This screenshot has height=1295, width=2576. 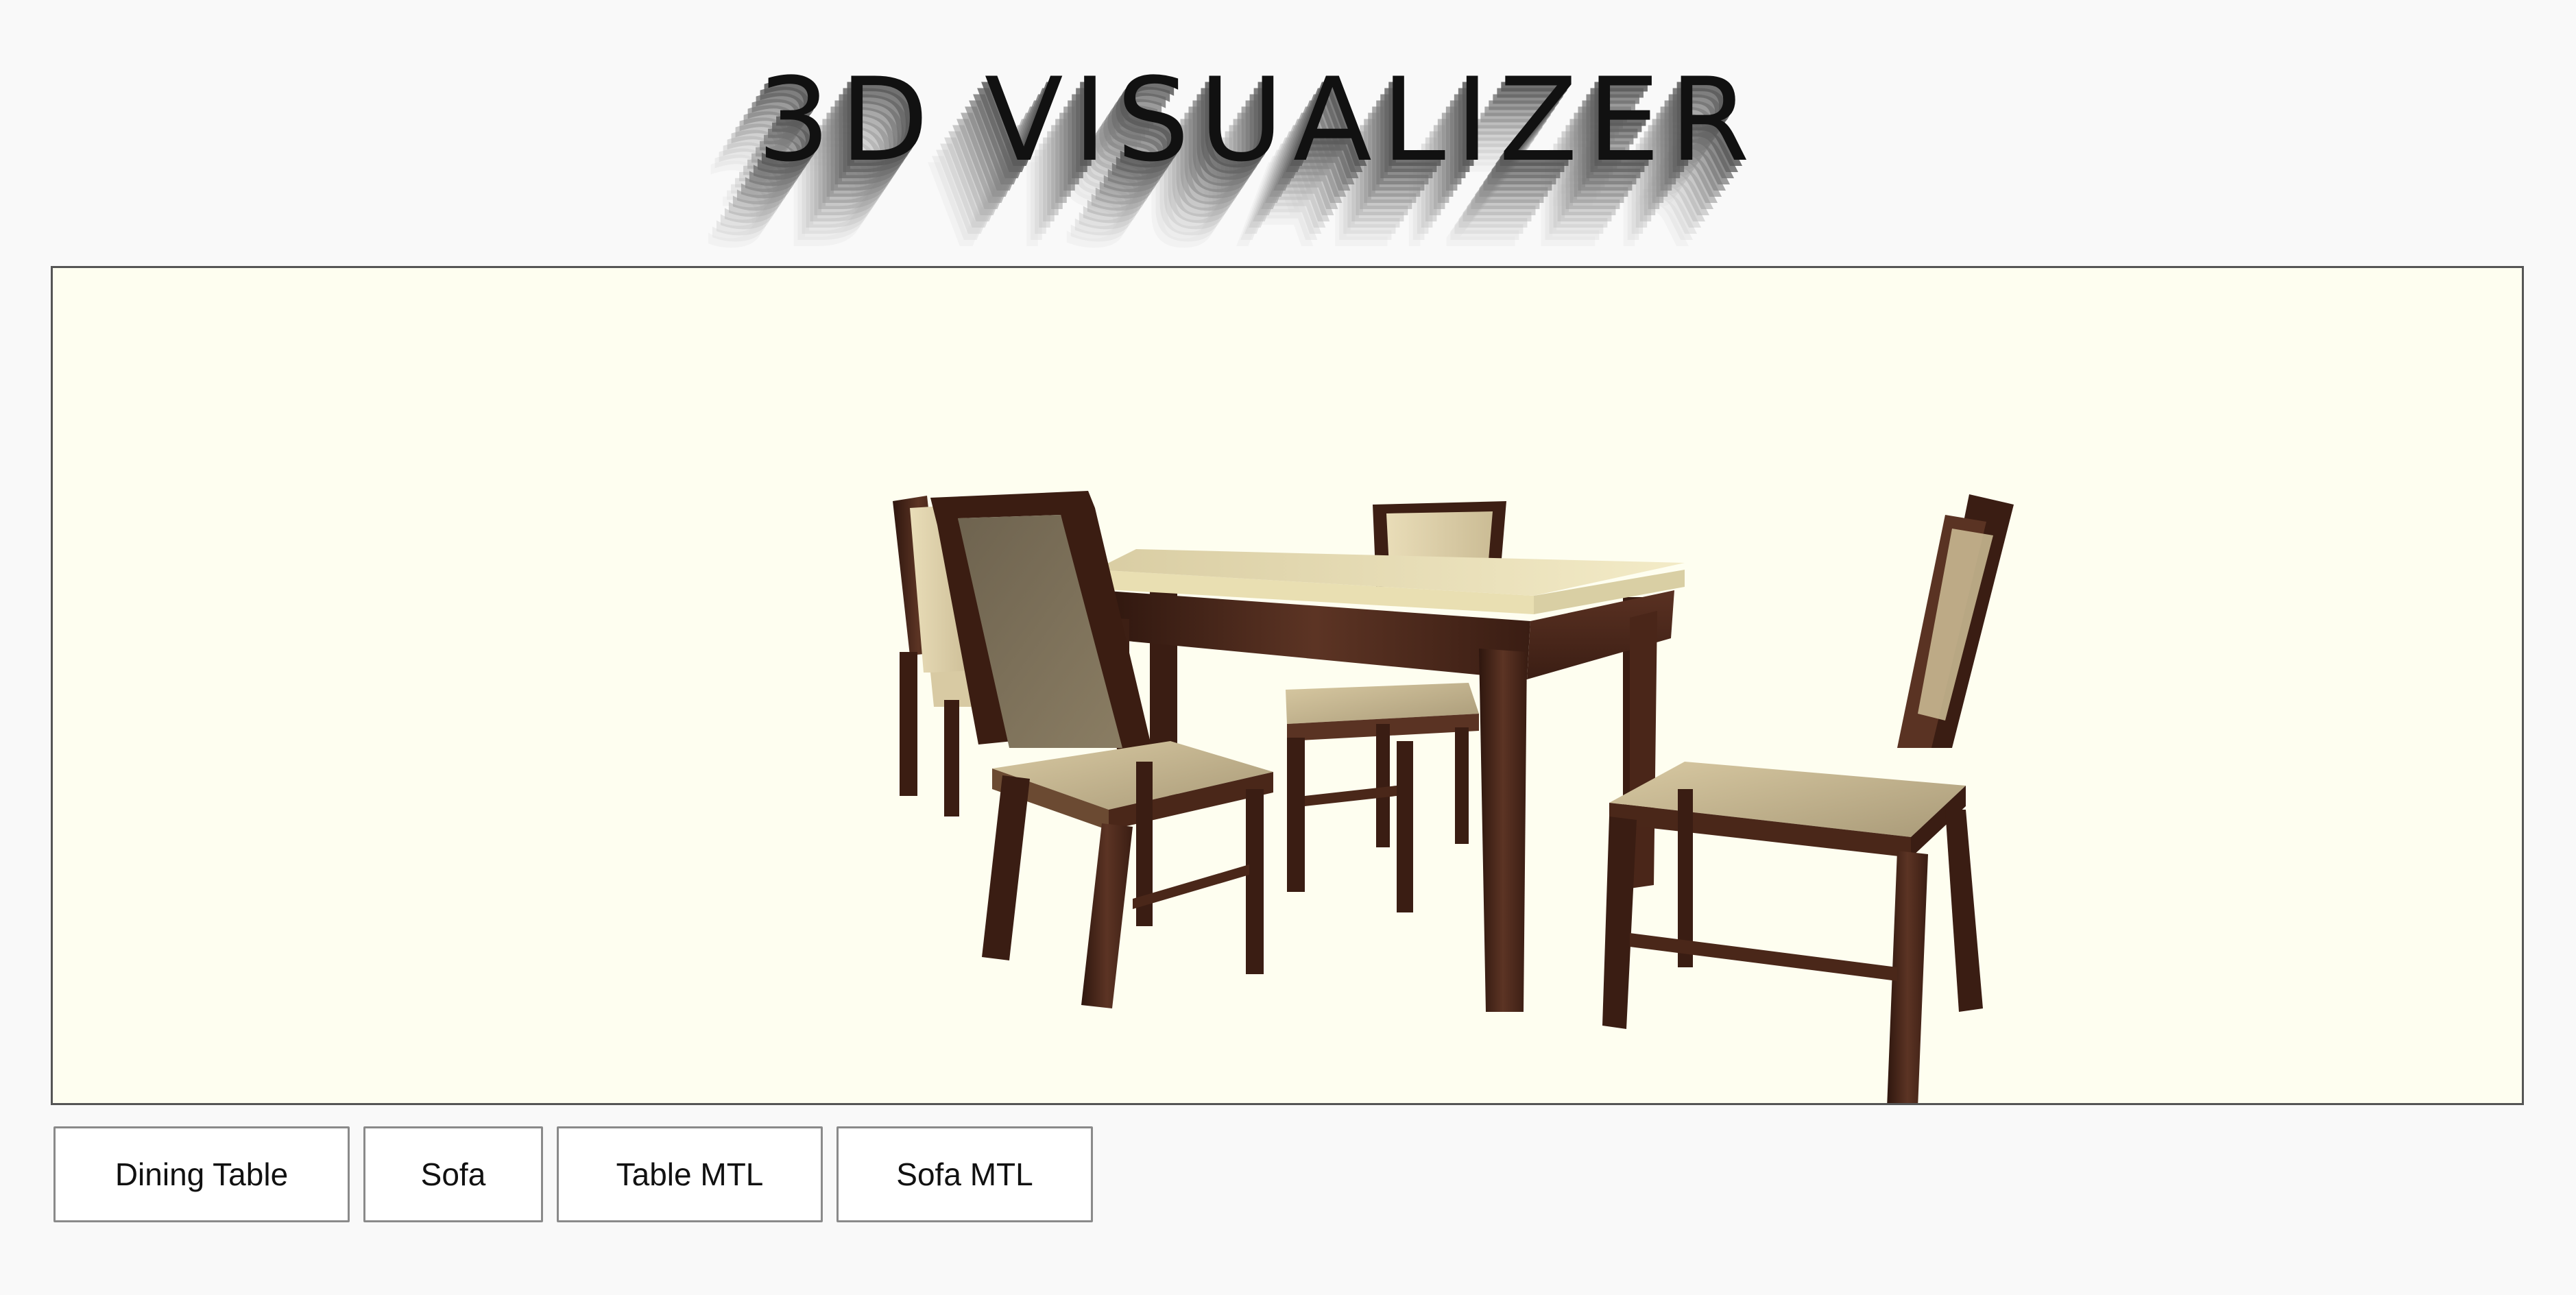 What do you see at coordinates (453, 1174) in the screenshot?
I see `sofa-button: Sofa` at bounding box center [453, 1174].